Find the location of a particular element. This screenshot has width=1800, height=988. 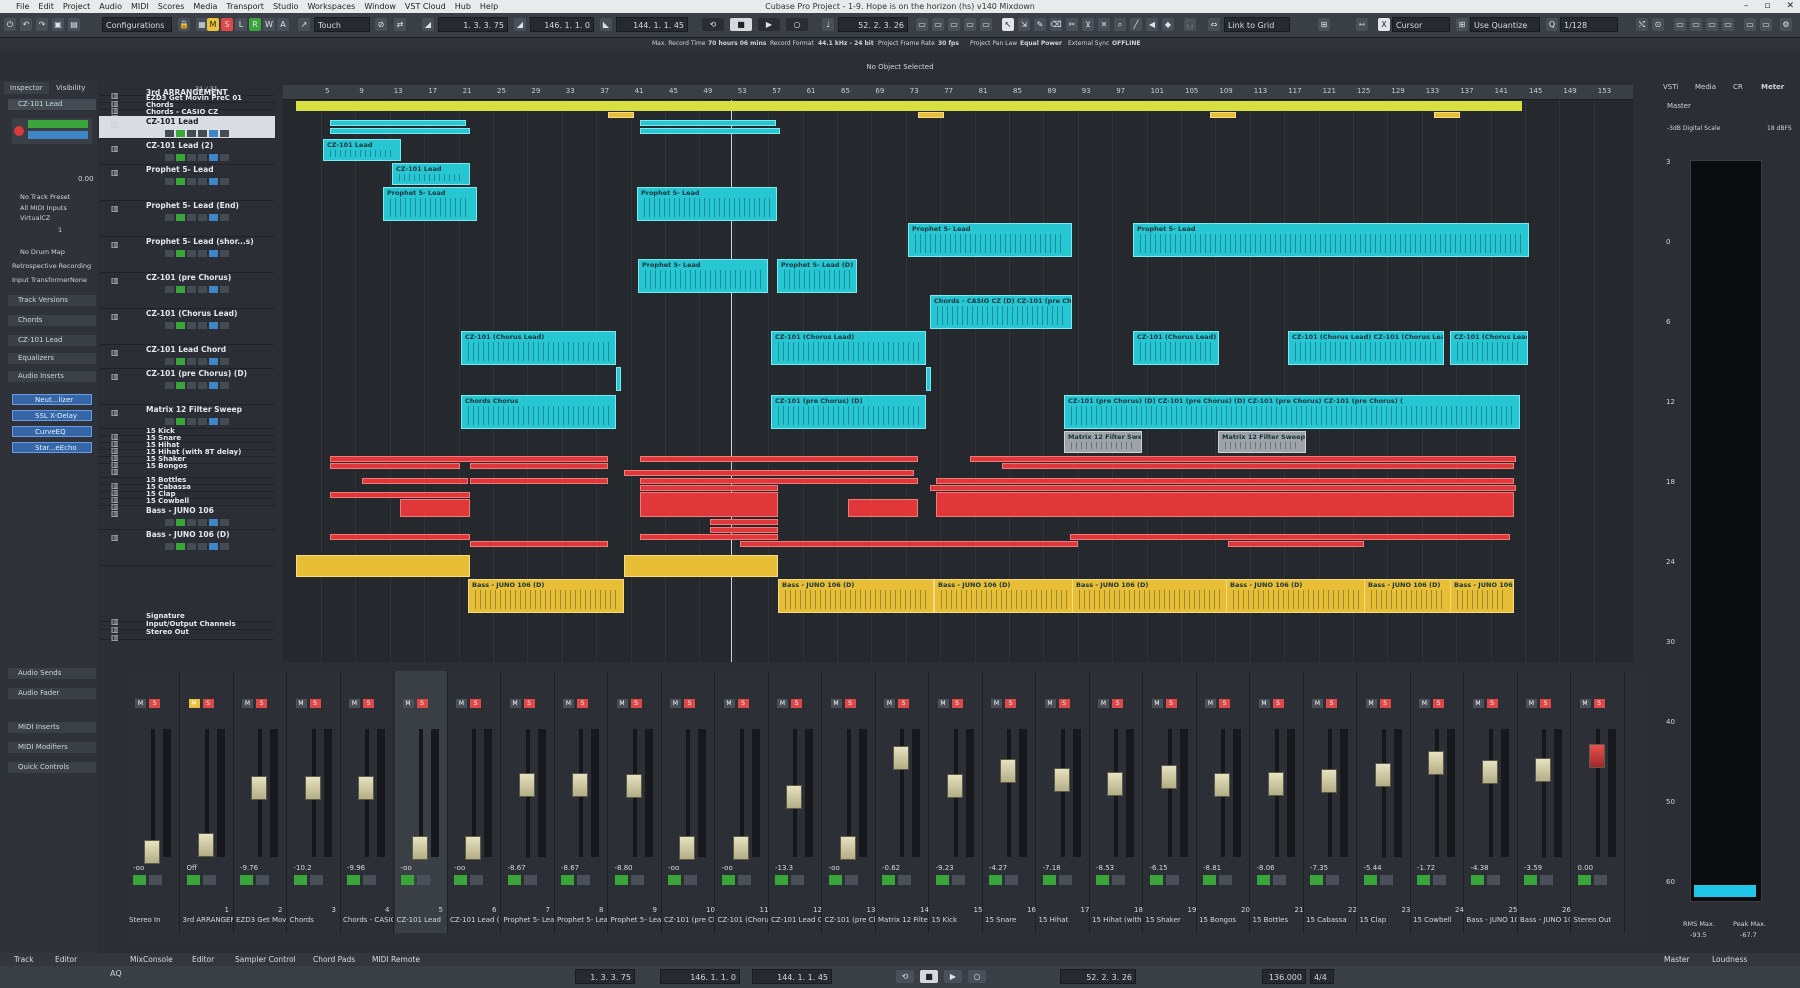

tab-inspector: Inspector is located at coordinates (26, 88).